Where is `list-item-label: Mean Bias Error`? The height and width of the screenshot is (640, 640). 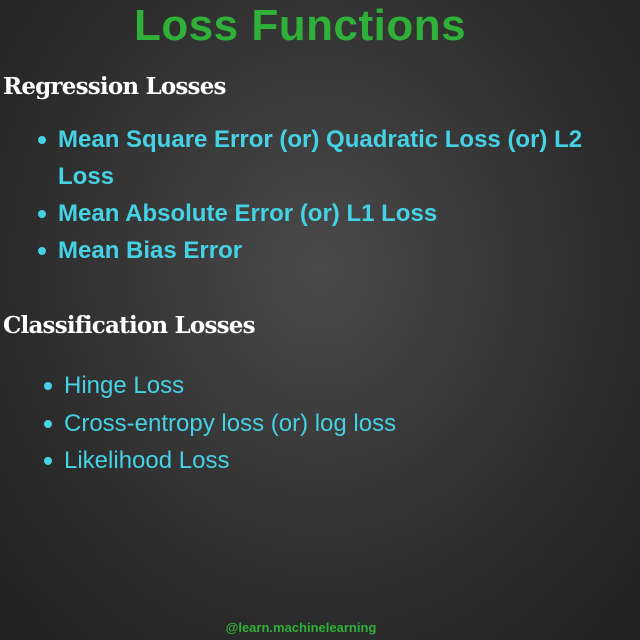
list-item-label: Mean Bias Error is located at coordinates (150, 250).